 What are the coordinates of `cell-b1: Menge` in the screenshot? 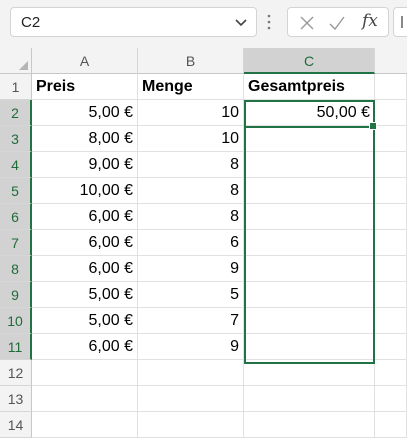 It's located at (191, 87).